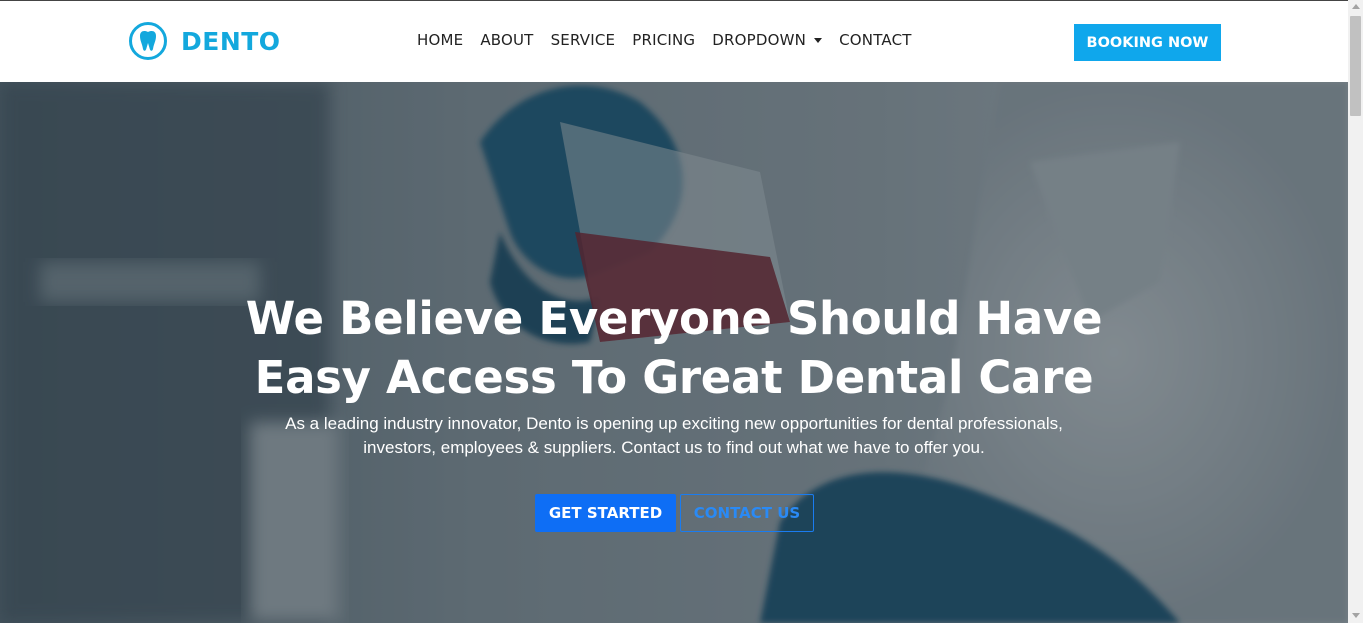 The height and width of the screenshot is (623, 1363). I want to click on tooth-circle-icon, so click(148, 41).